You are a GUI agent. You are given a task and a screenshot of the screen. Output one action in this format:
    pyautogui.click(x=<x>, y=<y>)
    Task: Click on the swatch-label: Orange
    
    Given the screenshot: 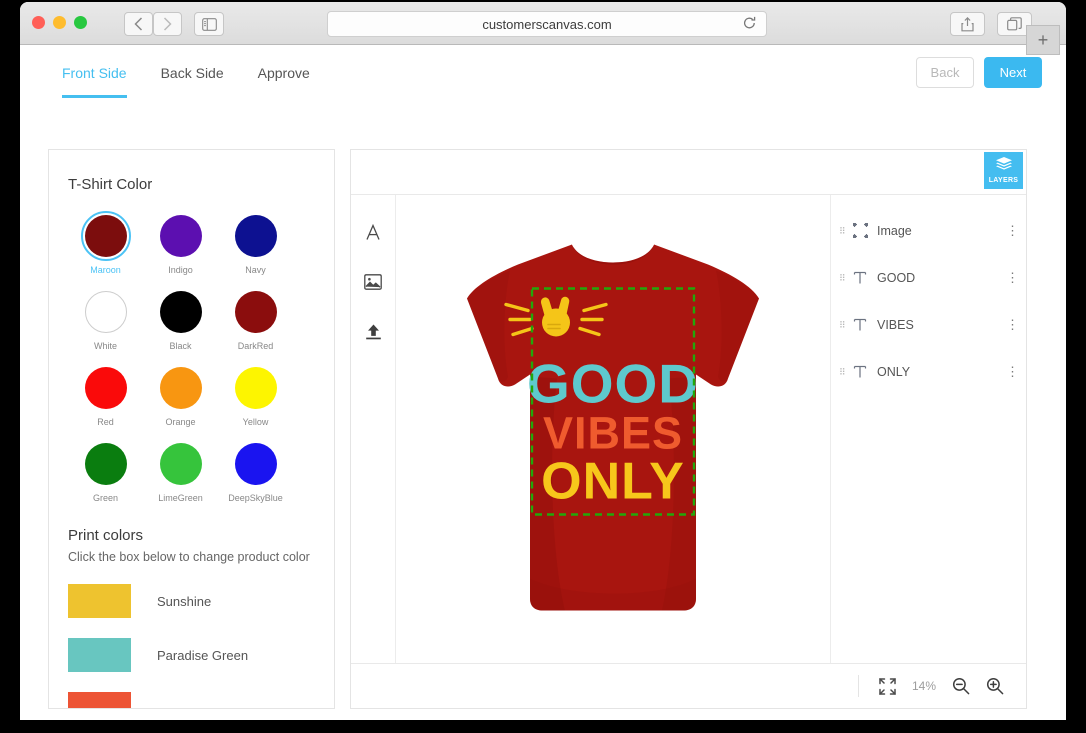 What is the action you would take?
    pyautogui.click(x=180, y=422)
    